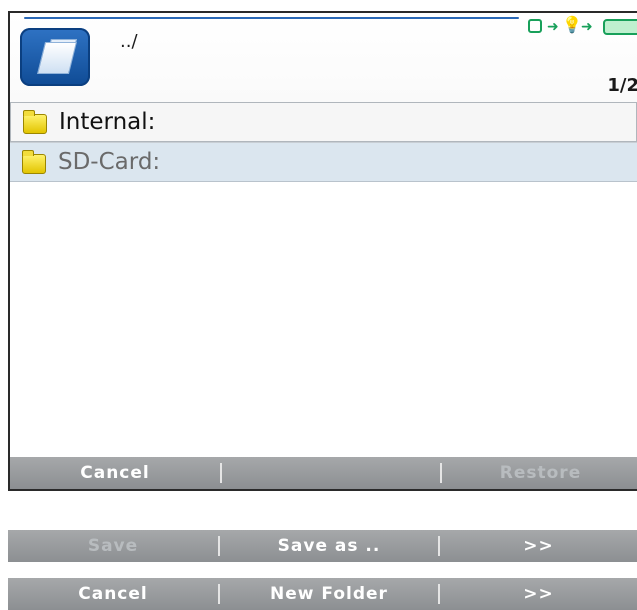  I want to click on screen-status-icon, so click(535, 26).